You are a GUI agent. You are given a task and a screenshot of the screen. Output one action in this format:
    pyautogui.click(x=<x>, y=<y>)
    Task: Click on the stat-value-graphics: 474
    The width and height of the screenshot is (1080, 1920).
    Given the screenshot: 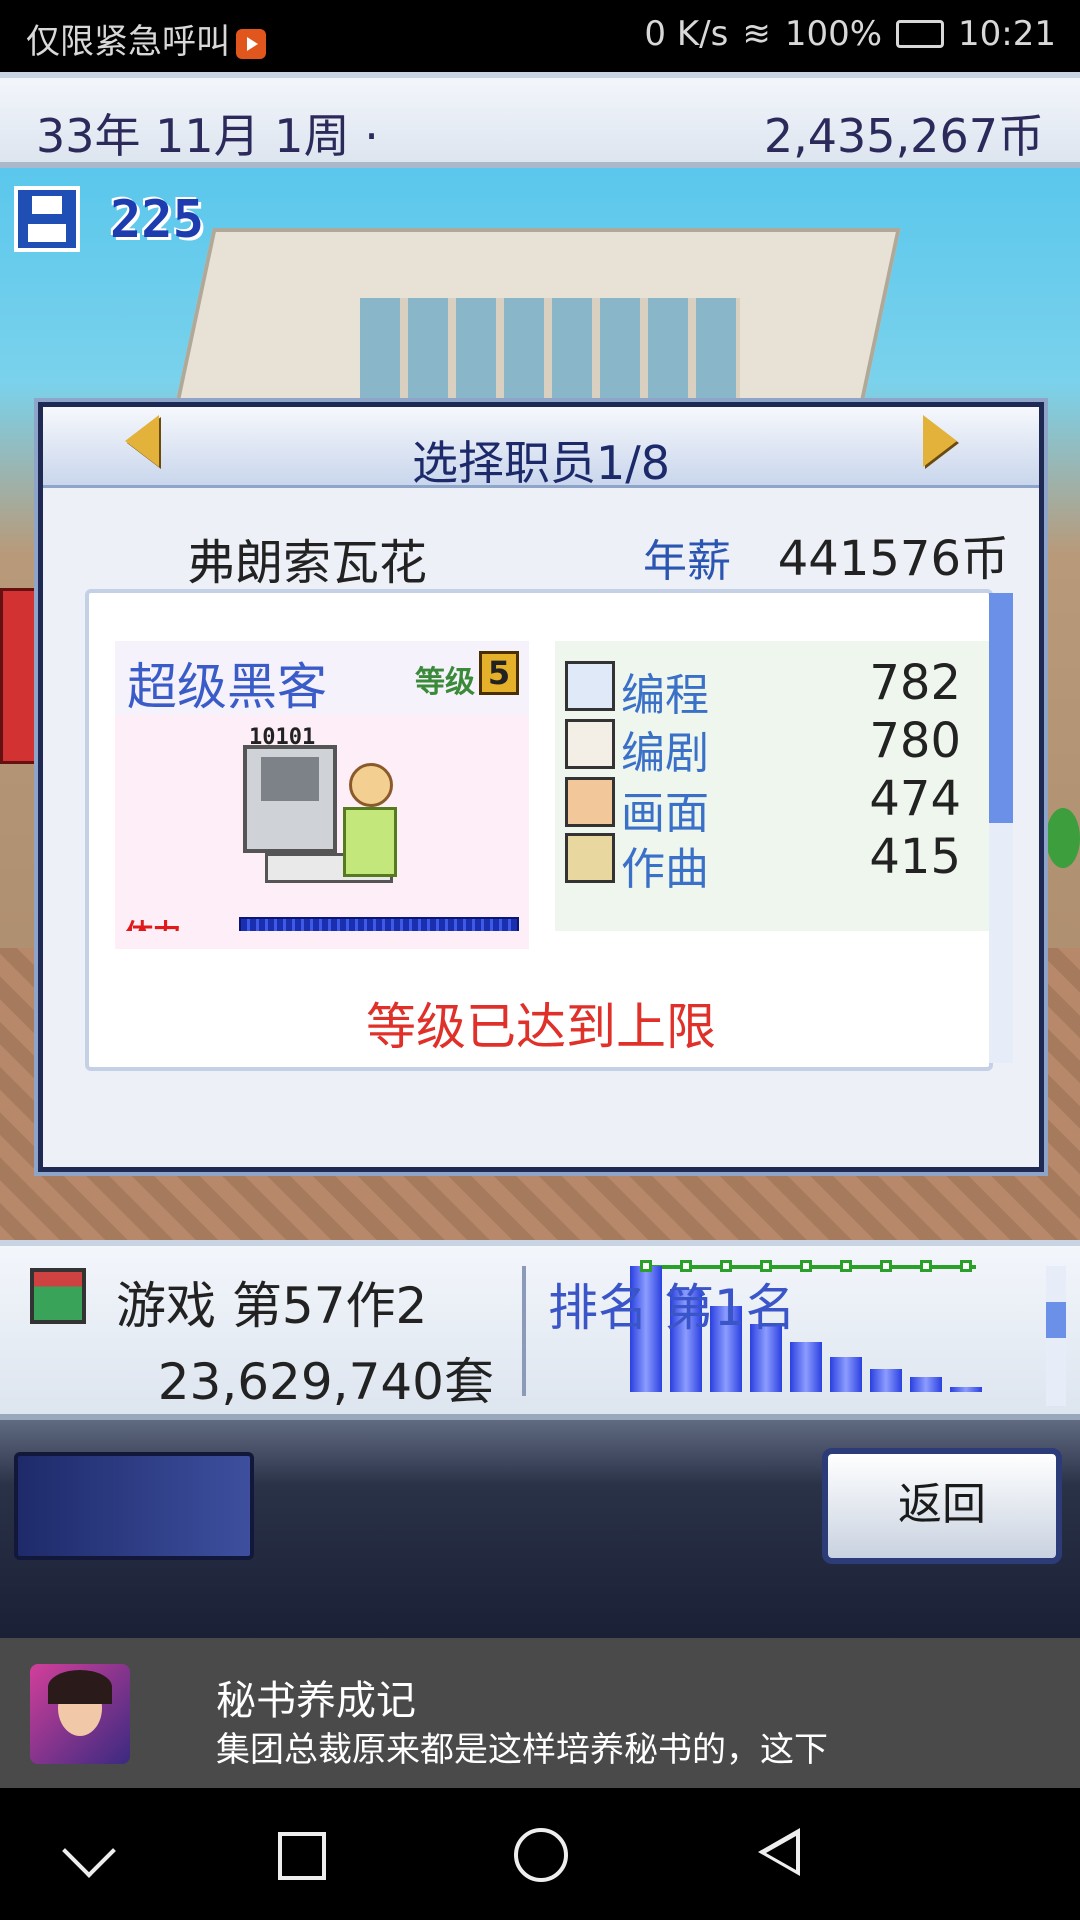 What is the action you would take?
    pyautogui.click(x=915, y=799)
    